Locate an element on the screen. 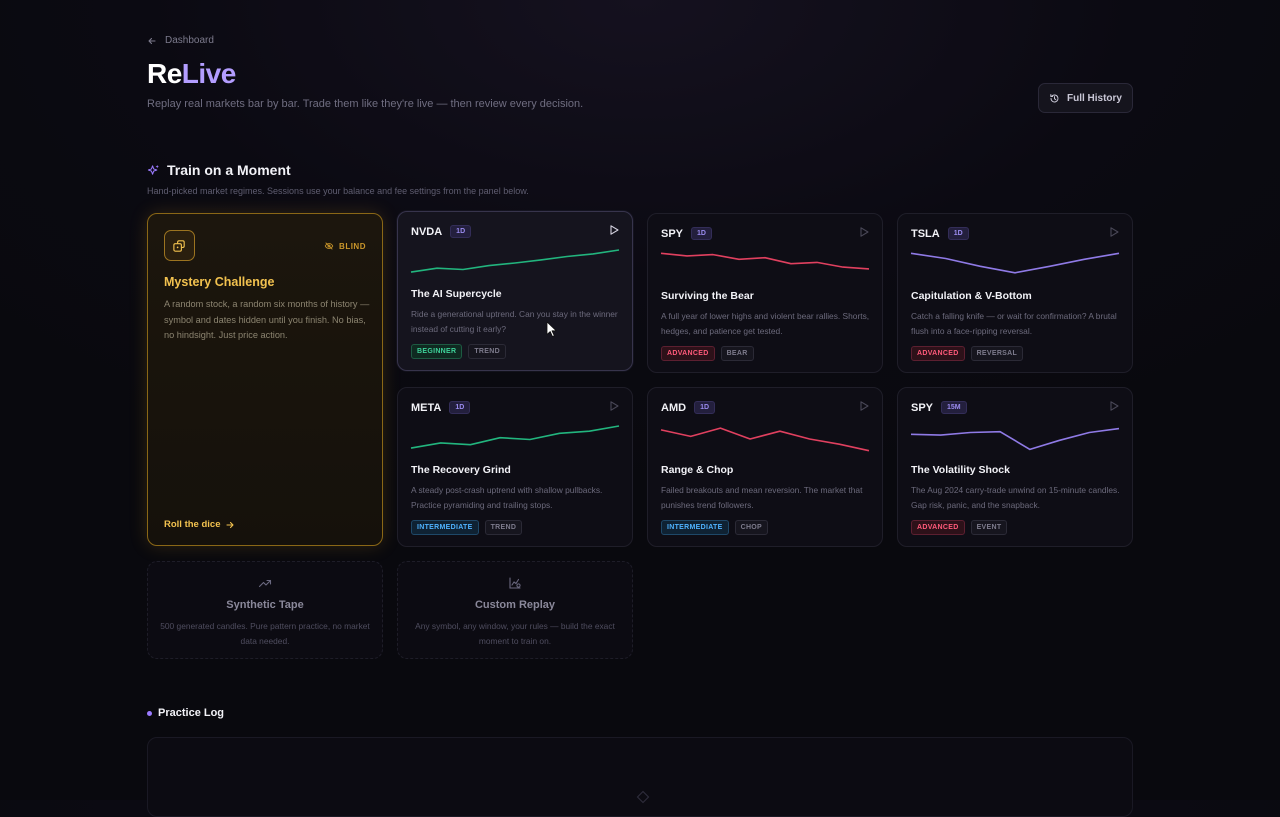 This screenshot has height=817, width=1280. card-header: NVDA 1D is located at coordinates (441, 231).